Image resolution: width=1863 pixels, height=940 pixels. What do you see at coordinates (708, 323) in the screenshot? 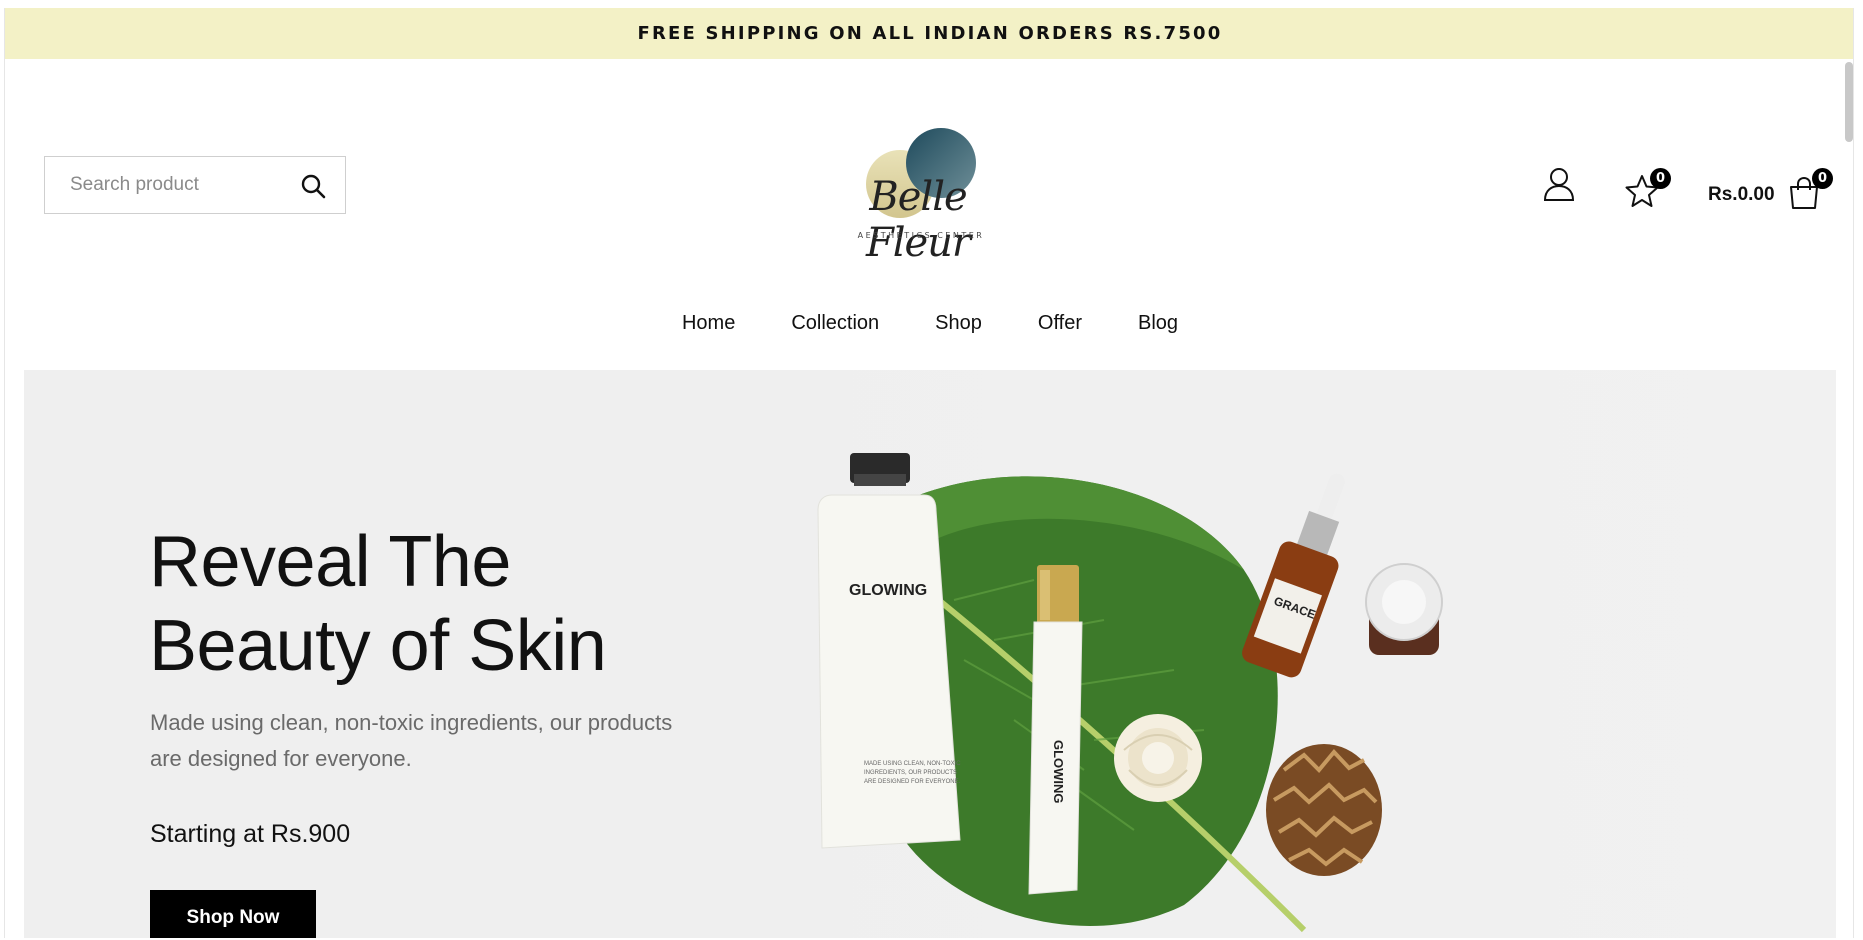
I see `nav-home: Home` at bounding box center [708, 323].